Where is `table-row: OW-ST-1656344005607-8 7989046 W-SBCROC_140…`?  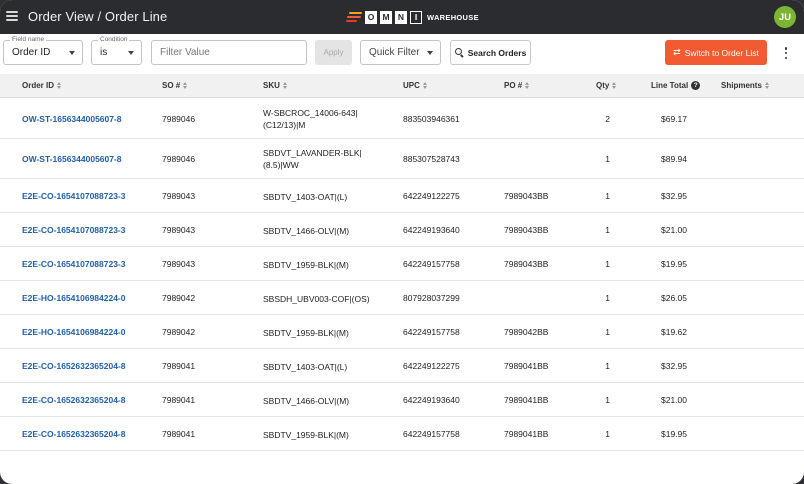
table-row: OW-ST-1656344005607-8 7989046 W-SBCROC_140… is located at coordinates (402, 118).